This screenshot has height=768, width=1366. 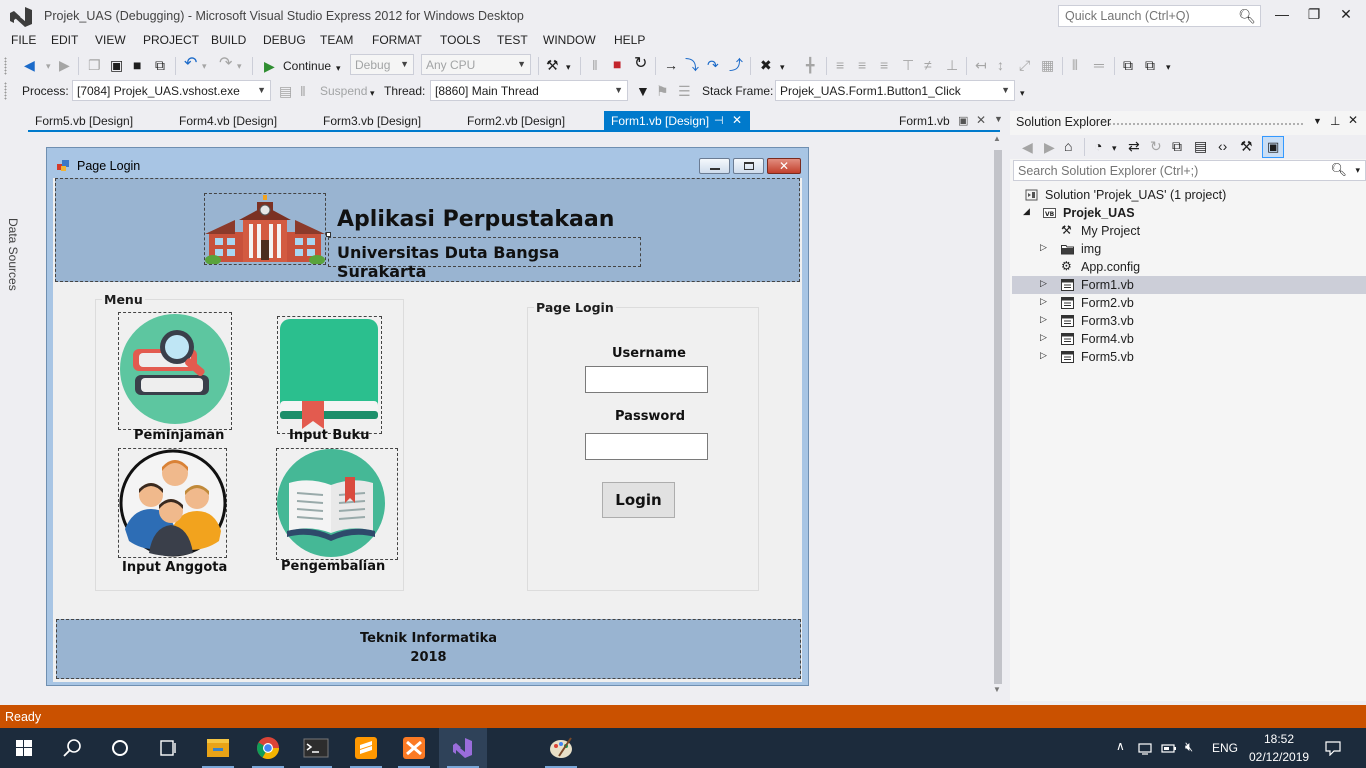 I want to click on make-same-height-icon: ↕, so click(x=1000, y=65).